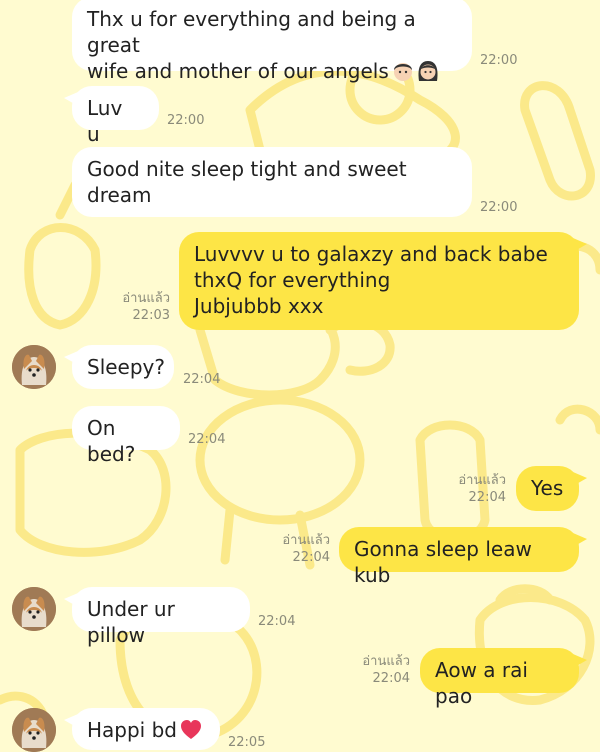 Image resolution: width=600 pixels, height=752 pixels. I want to click on message-text: Under ur pillow, so click(134, 622).